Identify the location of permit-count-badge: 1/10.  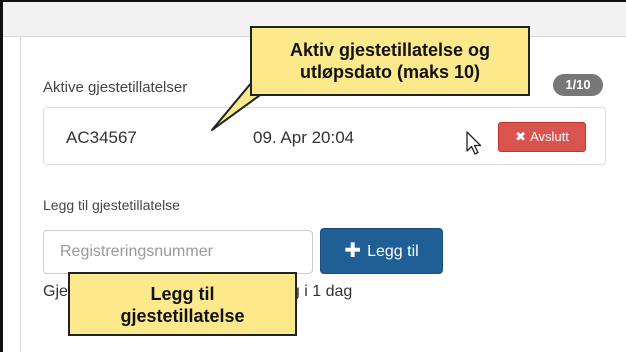
(578, 85).